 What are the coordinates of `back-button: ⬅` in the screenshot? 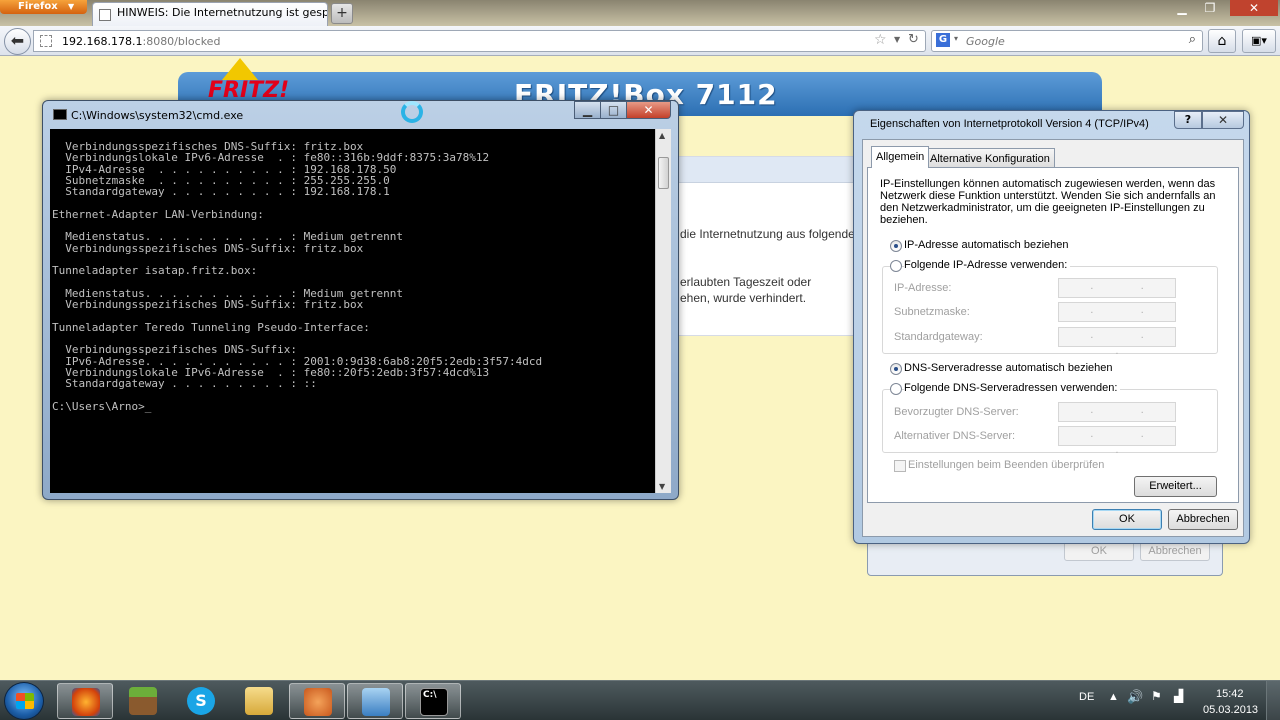 It's located at (17, 41).